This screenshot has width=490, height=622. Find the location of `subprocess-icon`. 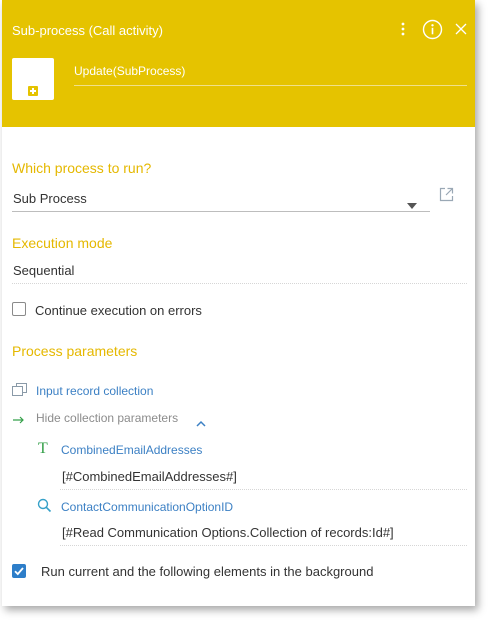

subprocess-icon is located at coordinates (33, 91).